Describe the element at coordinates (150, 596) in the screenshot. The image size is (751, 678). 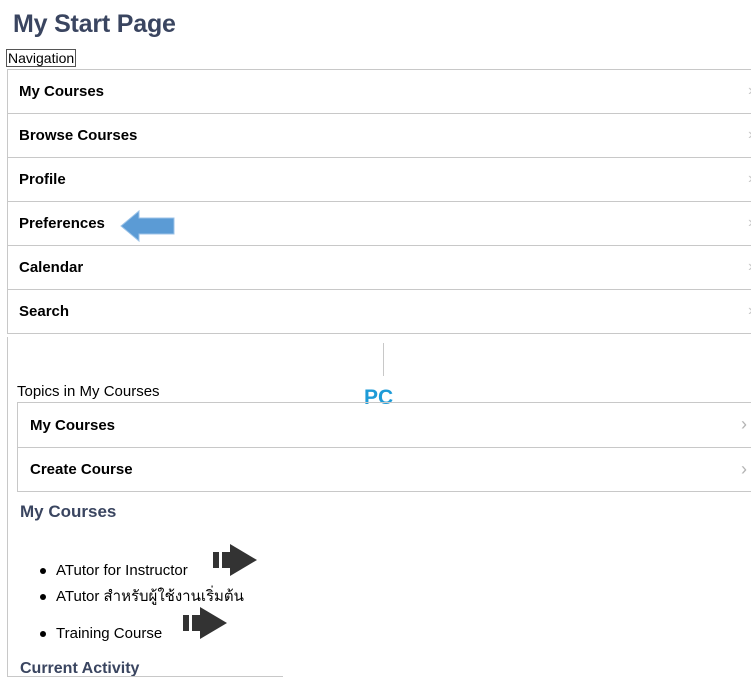
I see `course-link: ATutor สำหรับผู้ใช้งานเริ่มต้น` at that location.